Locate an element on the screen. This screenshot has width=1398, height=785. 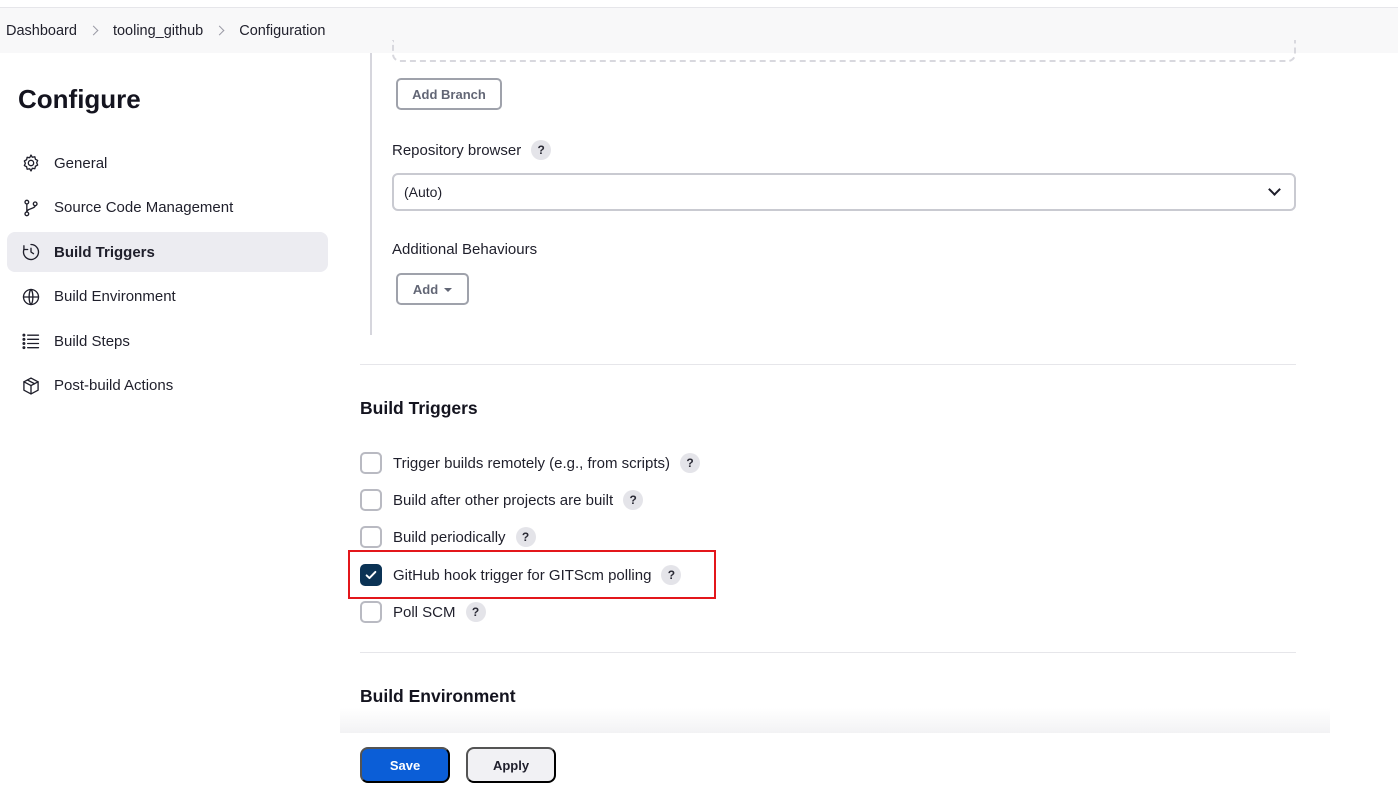
trigger-option-label: Build periodically is located at coordinates (449, 537).